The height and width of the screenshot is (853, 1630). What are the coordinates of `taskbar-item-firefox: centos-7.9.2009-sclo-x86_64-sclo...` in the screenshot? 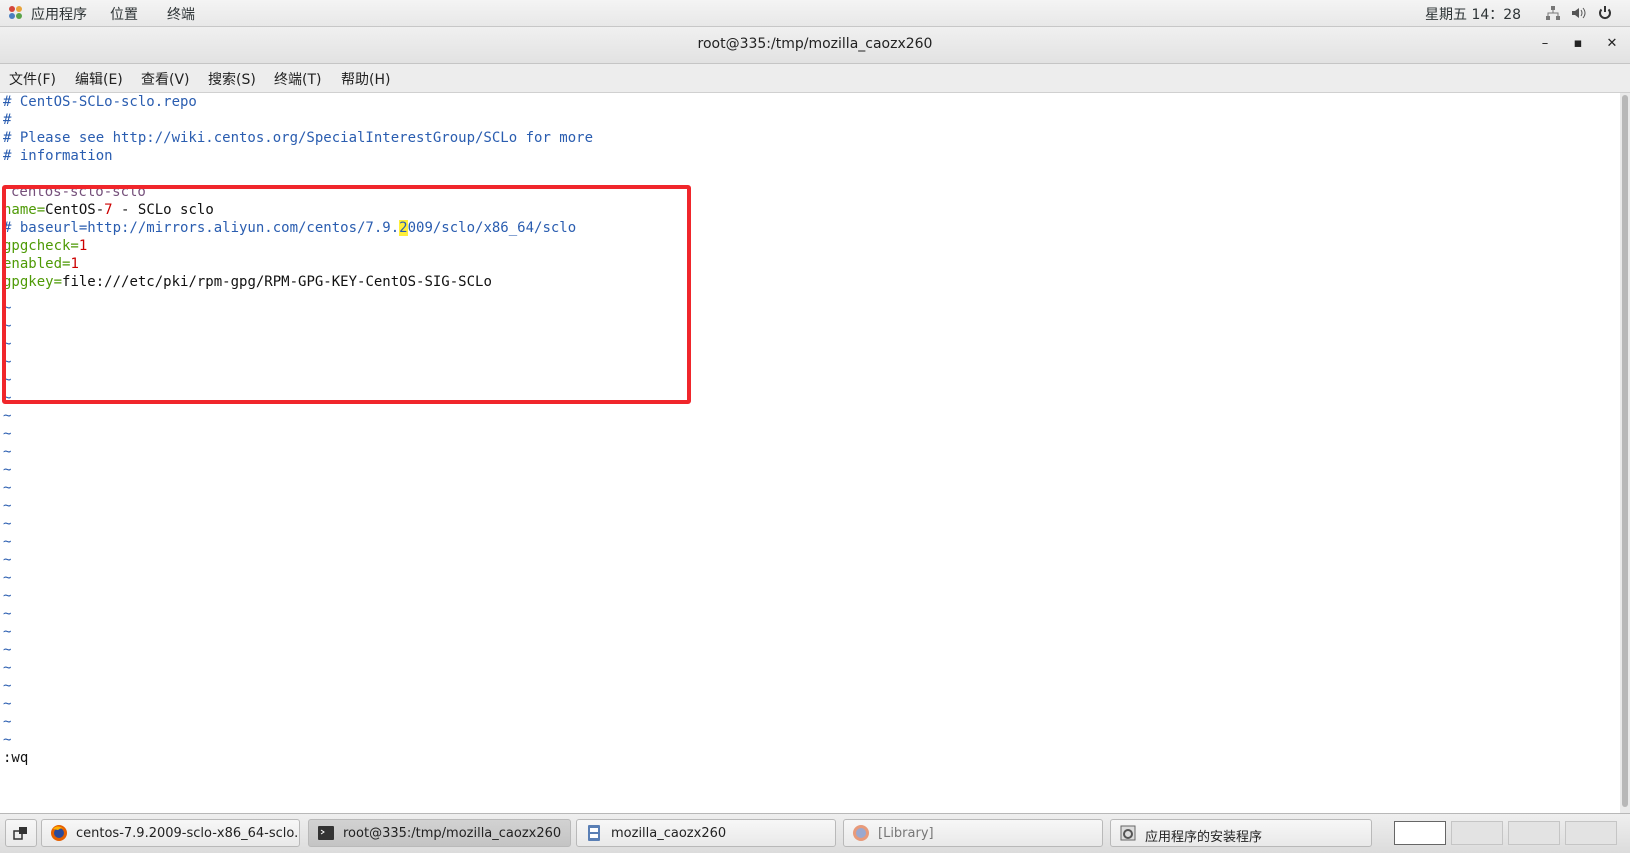 It's located at (170, 833).